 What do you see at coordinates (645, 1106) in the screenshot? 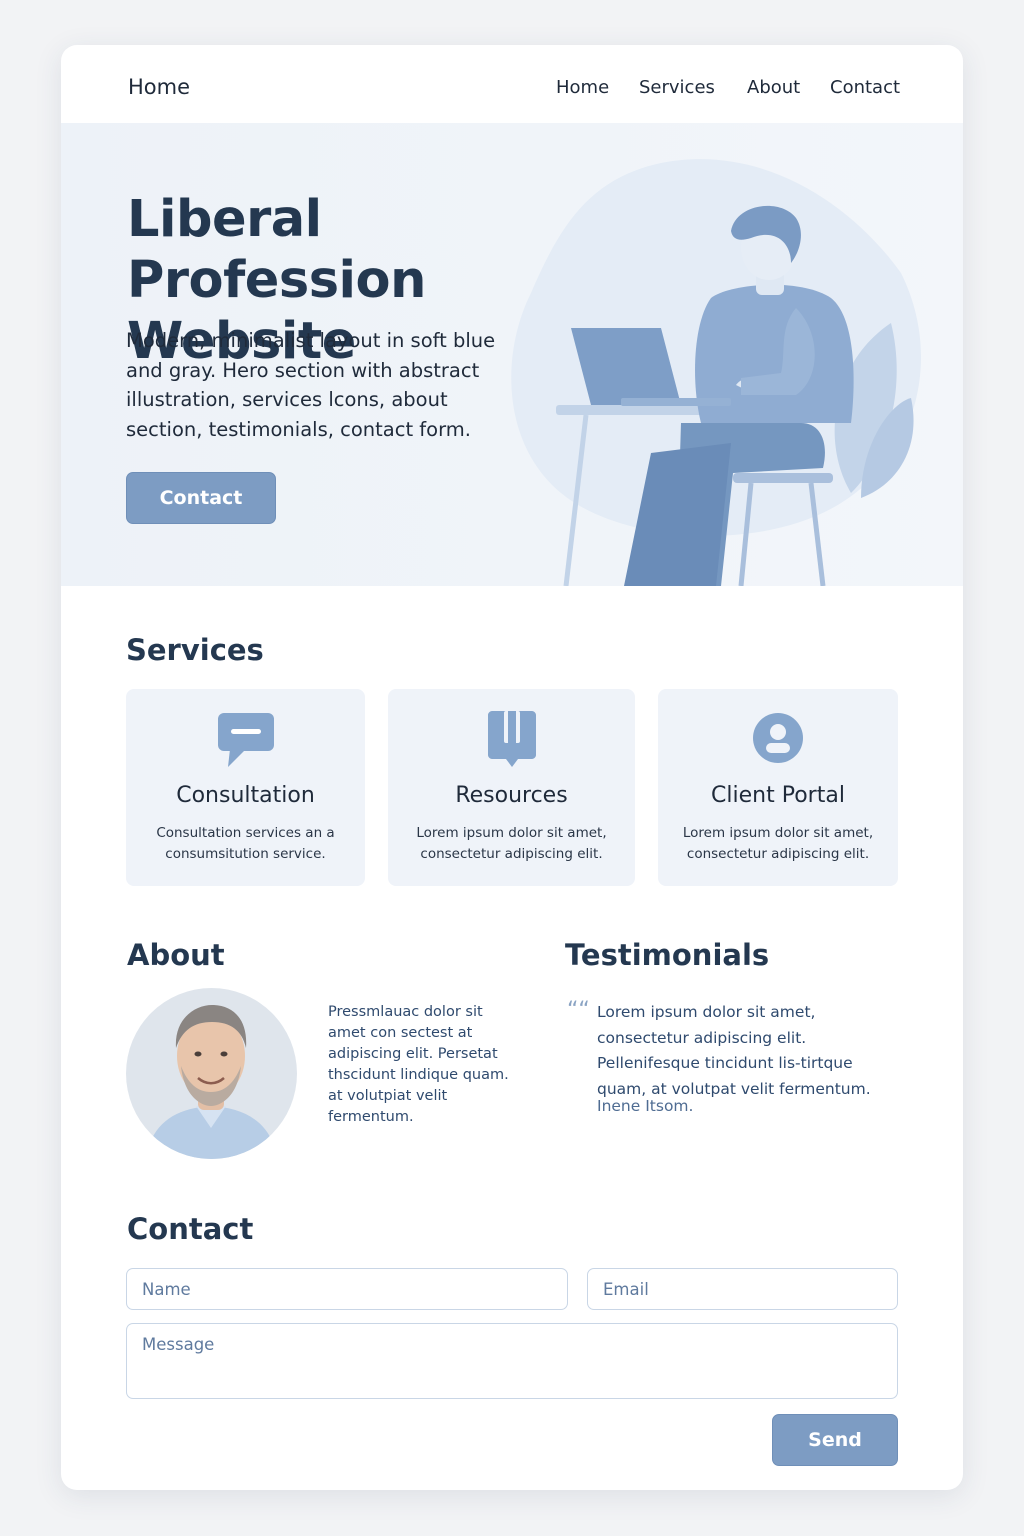
I see `testimonial-author: Inene Itsom.` at bounding box center [645, 1106].